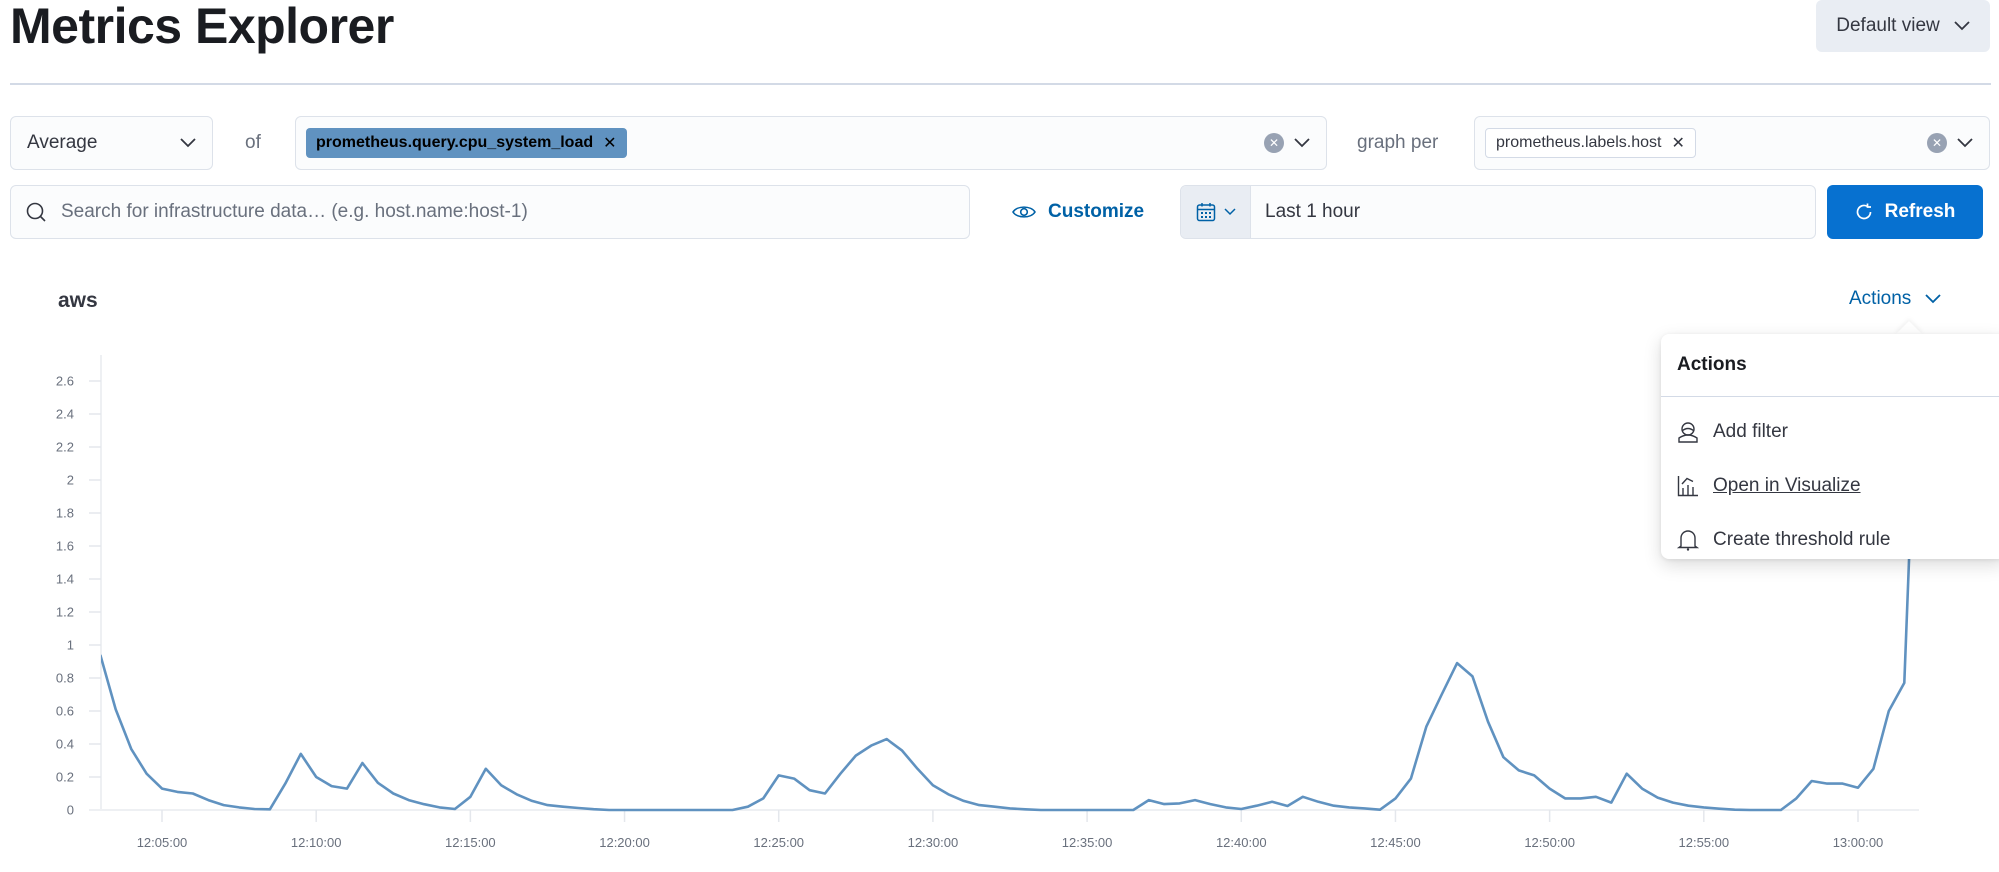 This screenshot has height=872, width=1999. Describe the element at coordinates (65, 513) in the screenshot. I see `y-tick-label: 1.8` at that location.